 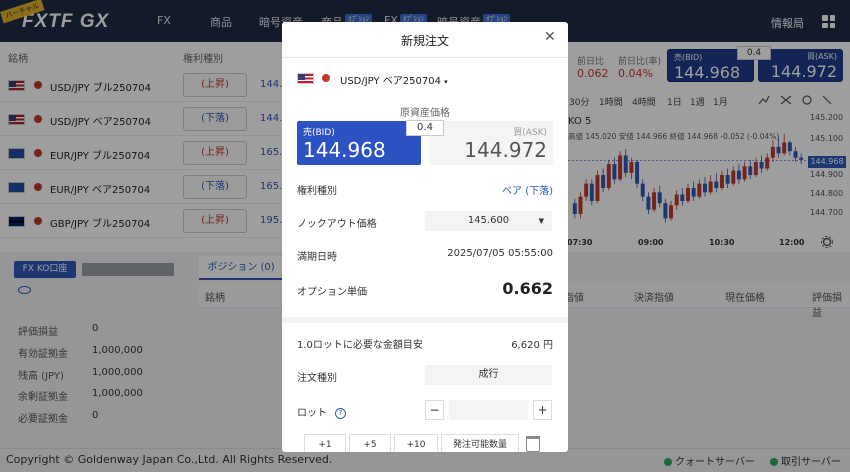 I want to click on caret-down-icon: ▼, so click(x=541, y=221).